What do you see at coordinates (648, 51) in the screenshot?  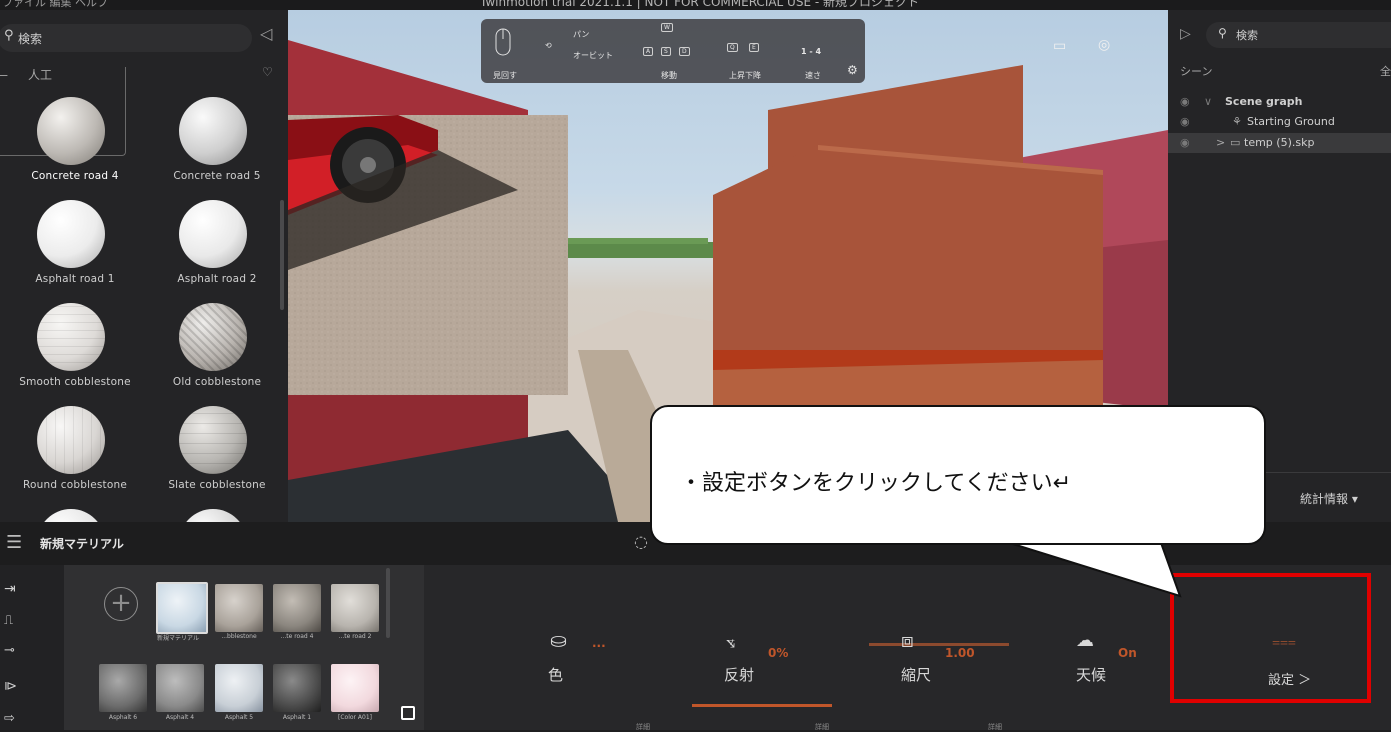 I see `key-a: A` at bounding box center [648, 51].